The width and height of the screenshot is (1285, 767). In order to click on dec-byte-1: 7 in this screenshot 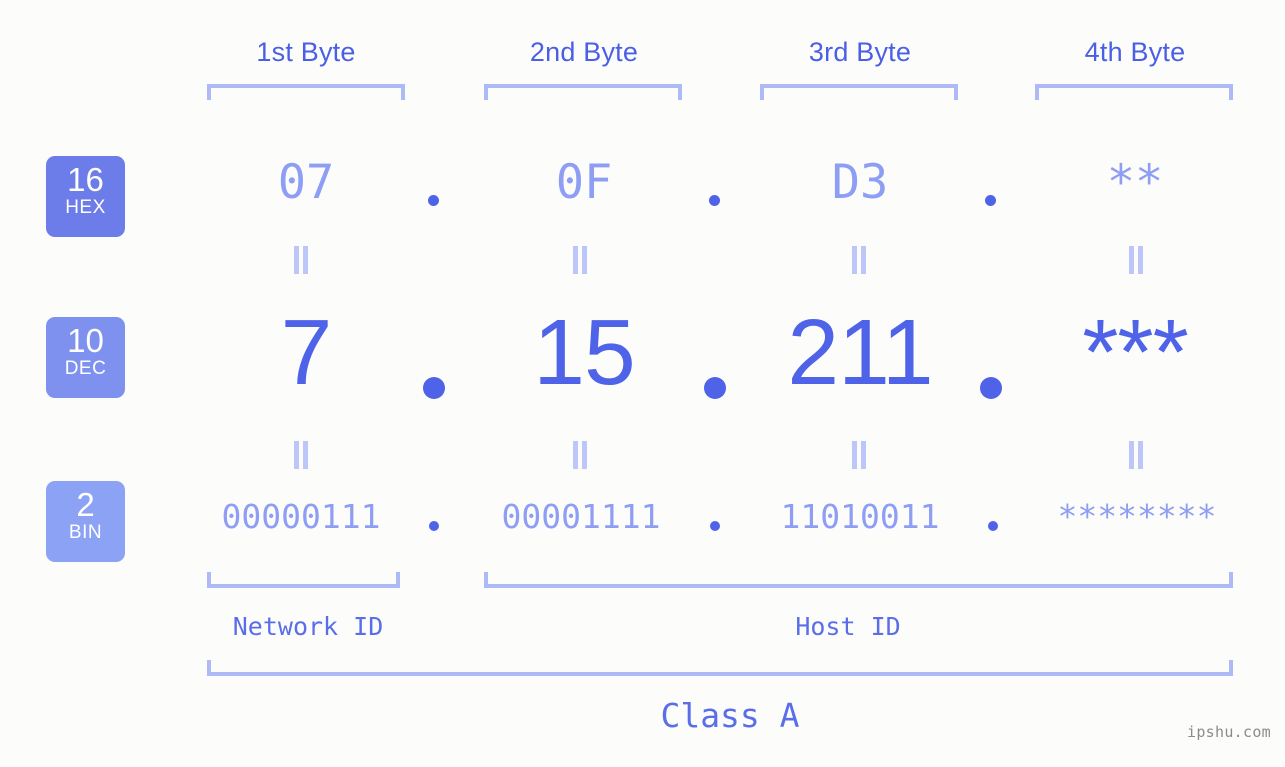, I will do `click(306, 352)`.